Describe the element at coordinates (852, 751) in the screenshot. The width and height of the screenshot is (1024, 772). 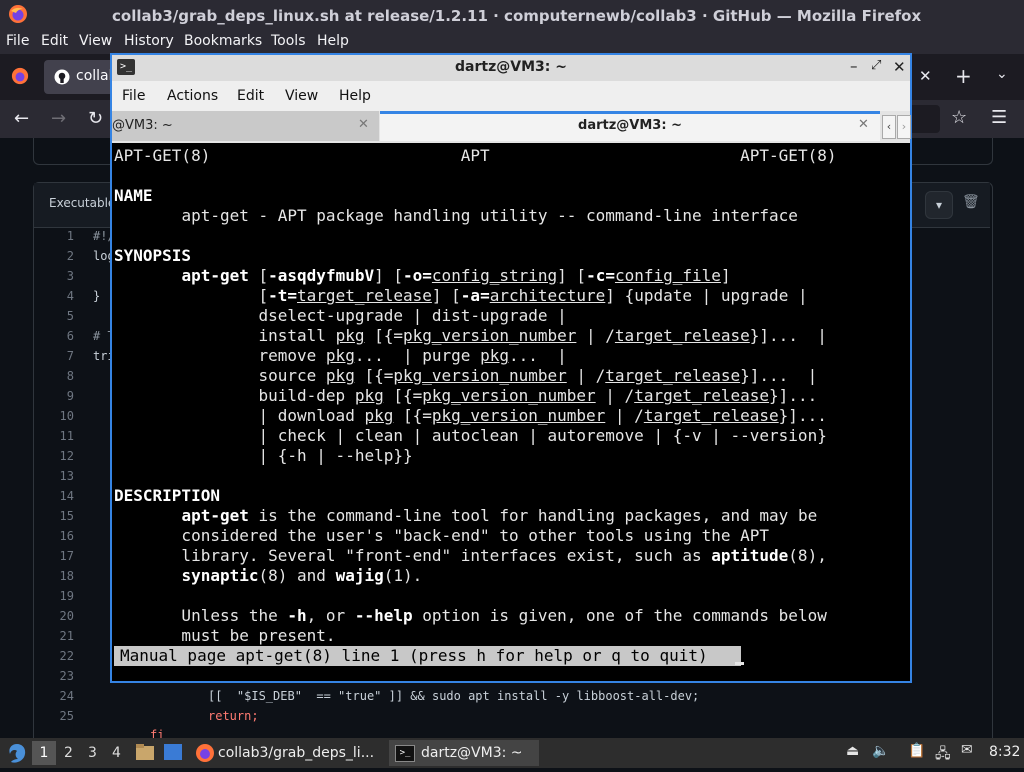
I see `eject-icon: ⏏` at that location.